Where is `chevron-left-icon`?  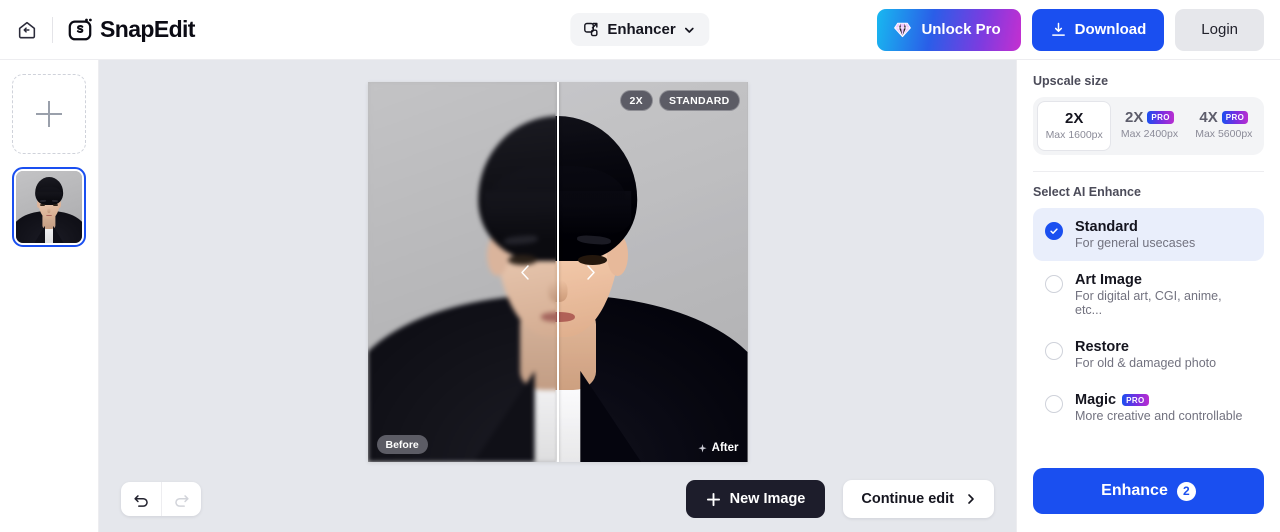 chevron-left-icon is located at coordinates (524, 272).